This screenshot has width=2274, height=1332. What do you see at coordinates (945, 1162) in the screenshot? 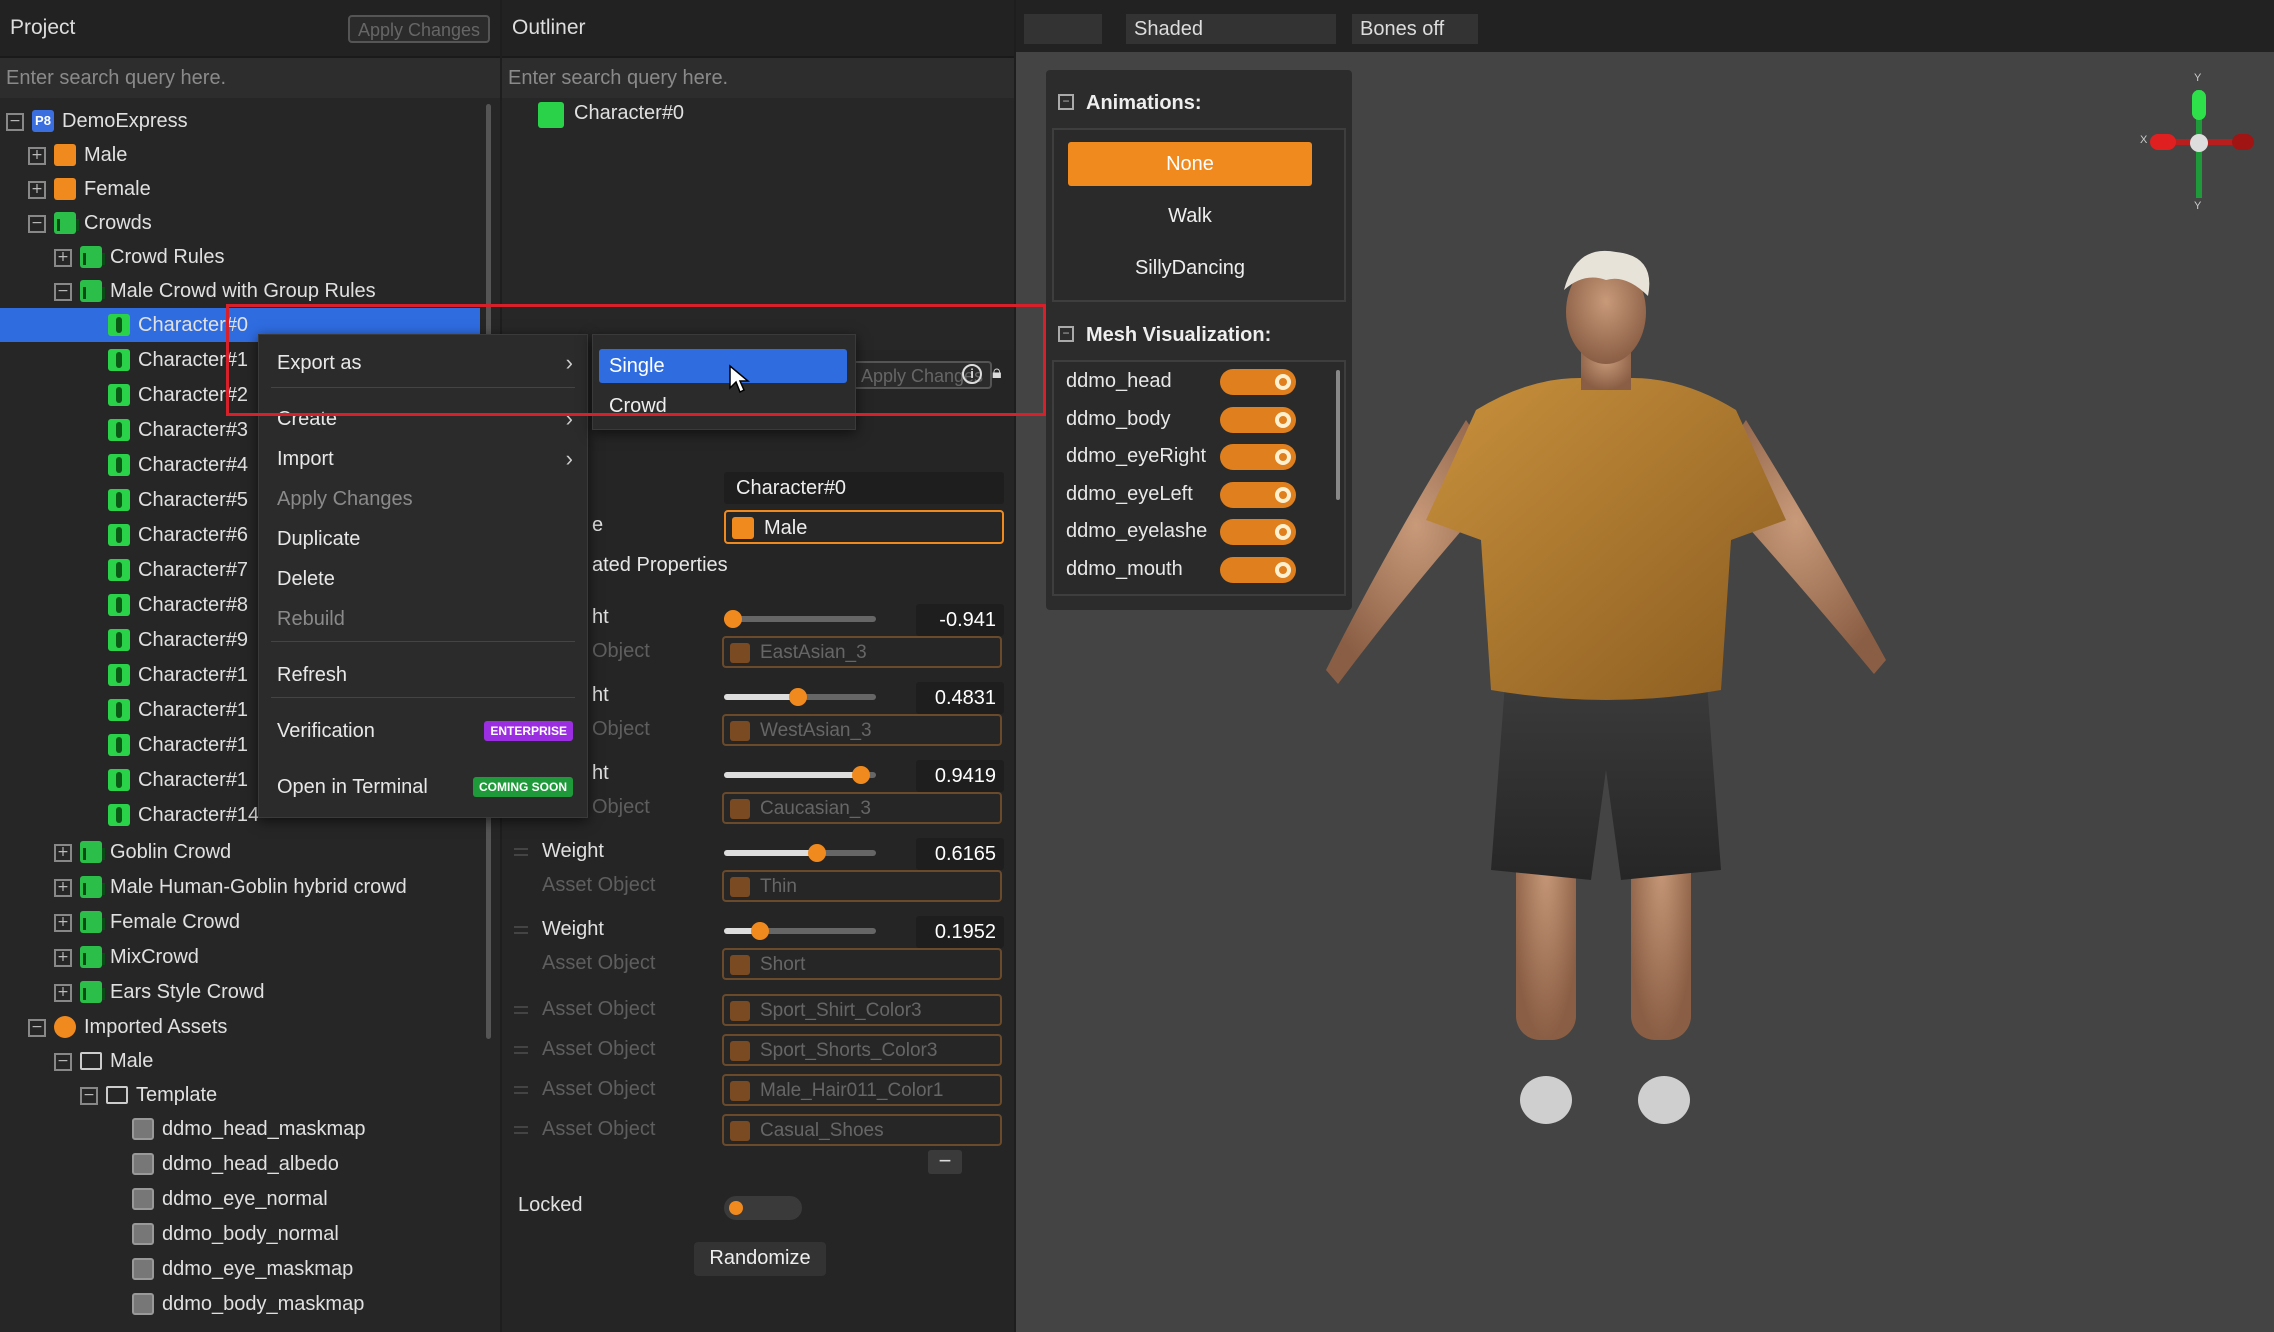
I see `remove-button: −` at bounding box center [945, 1162].